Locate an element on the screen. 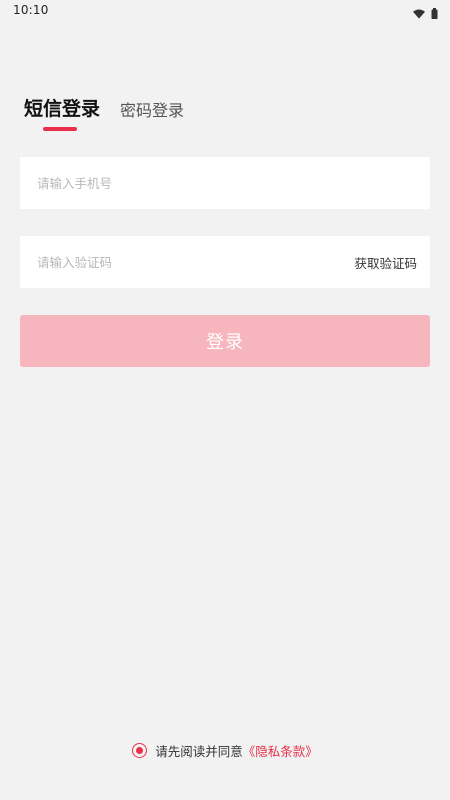 The height and width of the screenshot is (800, 450). phone-input is located at coordinates (227, 183).